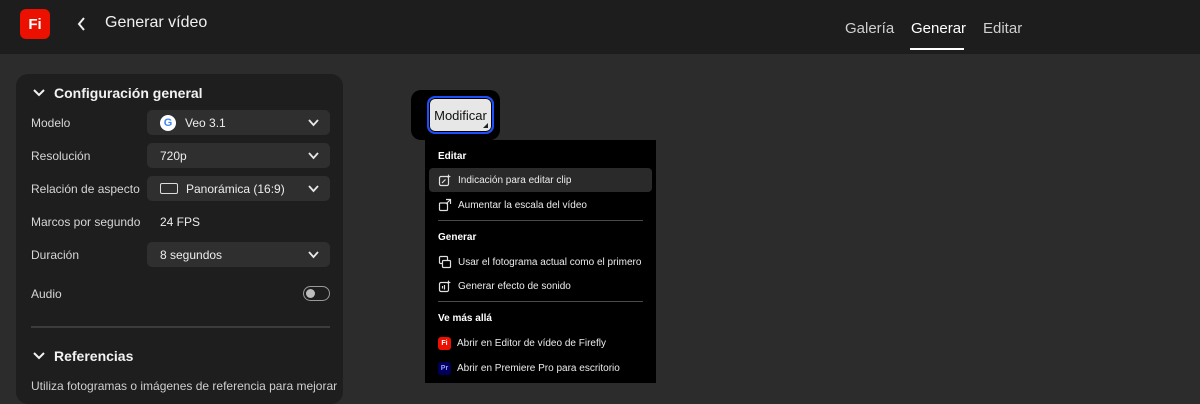 This screenshot has width=1200, height=404. I want to click on duration-value: 8 segundos, so click(191, 254).